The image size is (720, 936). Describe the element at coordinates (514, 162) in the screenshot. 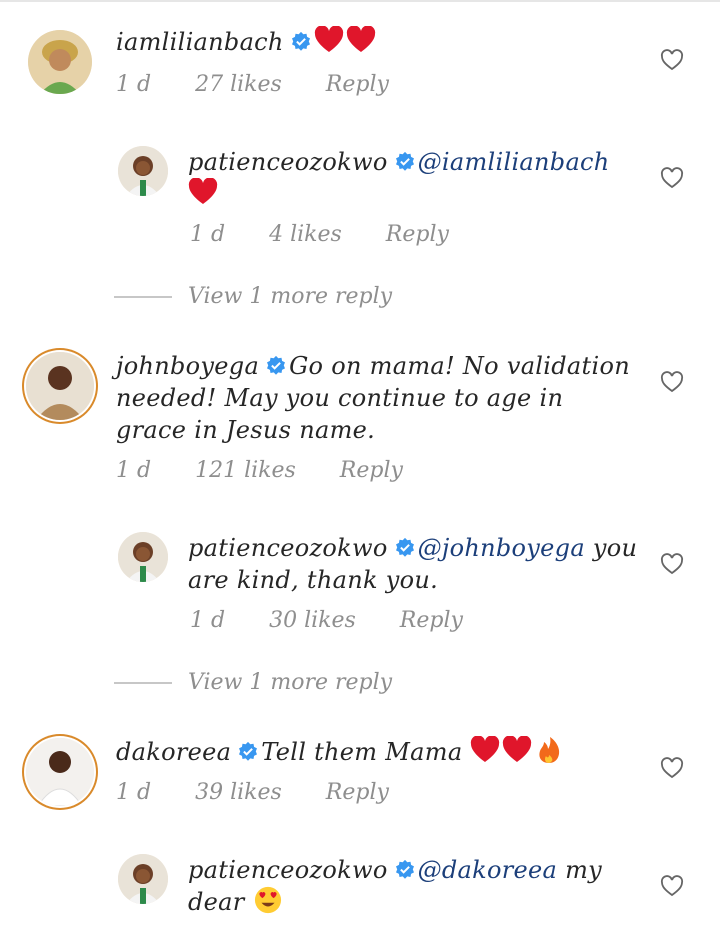

I see `mention-link: @iamlilianbach` at that location.